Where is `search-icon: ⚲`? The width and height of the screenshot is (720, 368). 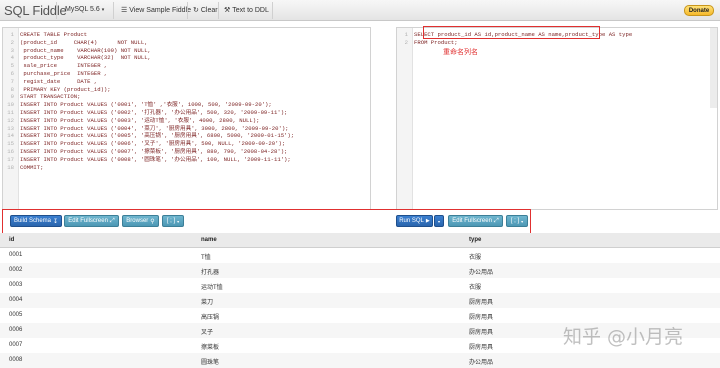 search-icon: ⚲ is located at coordinates (152, 221).